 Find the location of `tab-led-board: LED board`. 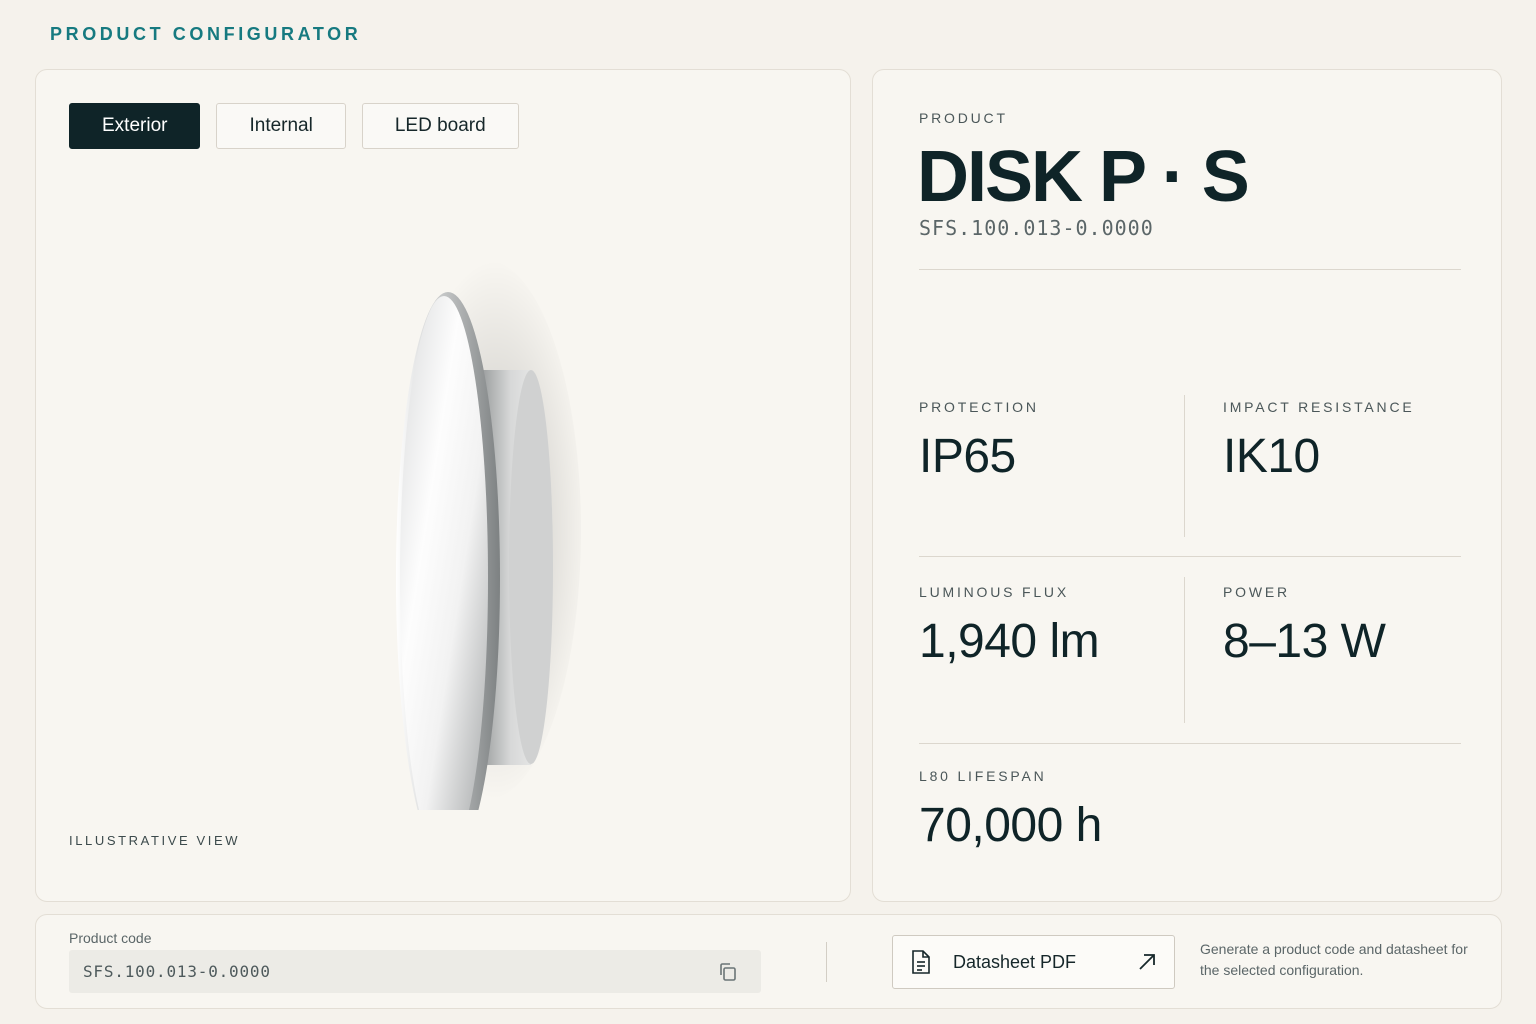

tab-led-board: LED board is located at coordinates (440, 126).